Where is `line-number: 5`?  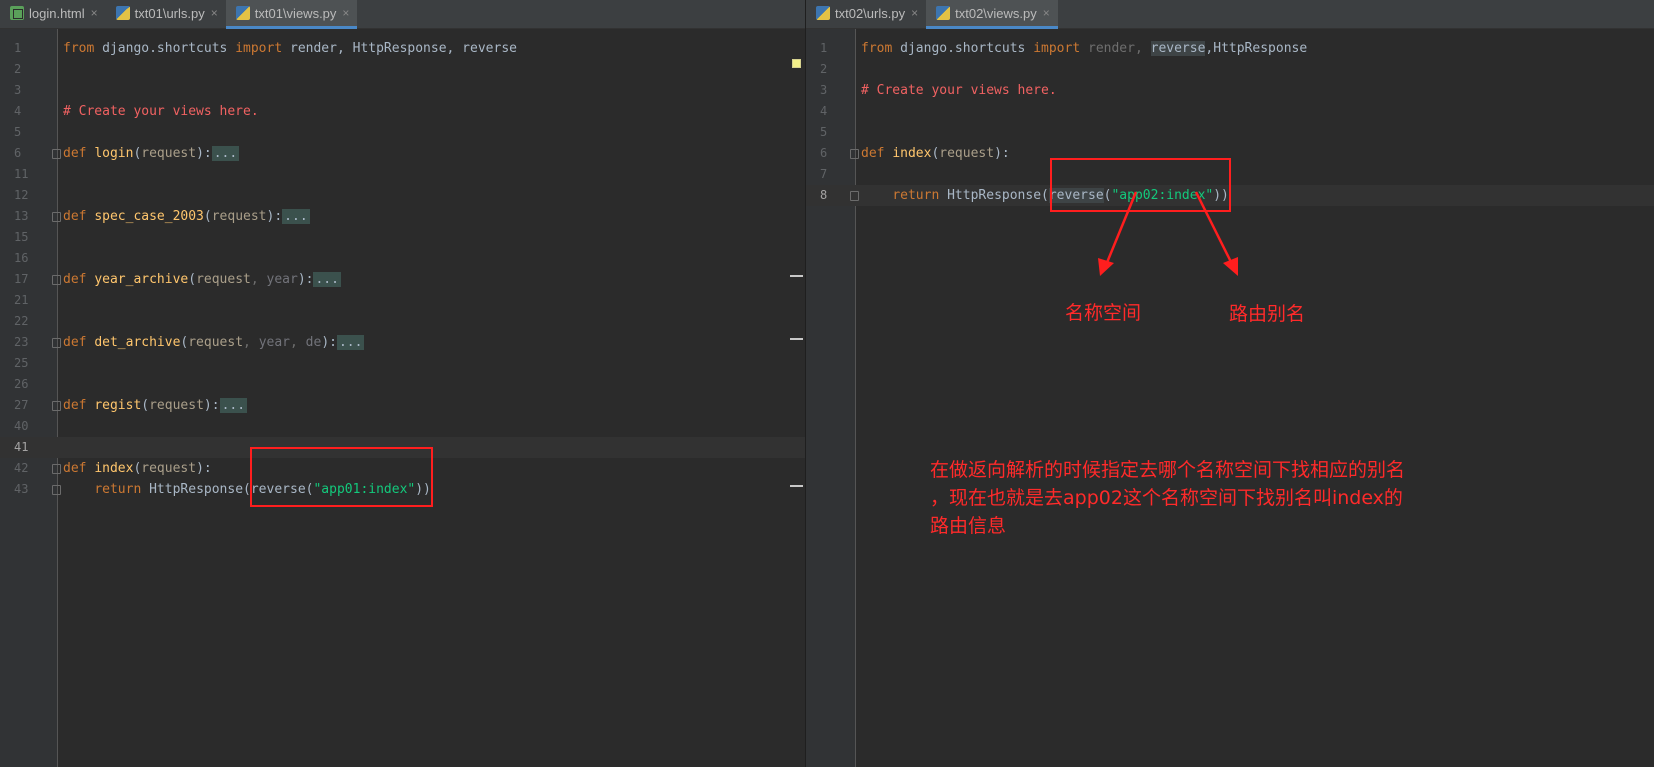 line-number: 5 is located at coordinates (824, 132).